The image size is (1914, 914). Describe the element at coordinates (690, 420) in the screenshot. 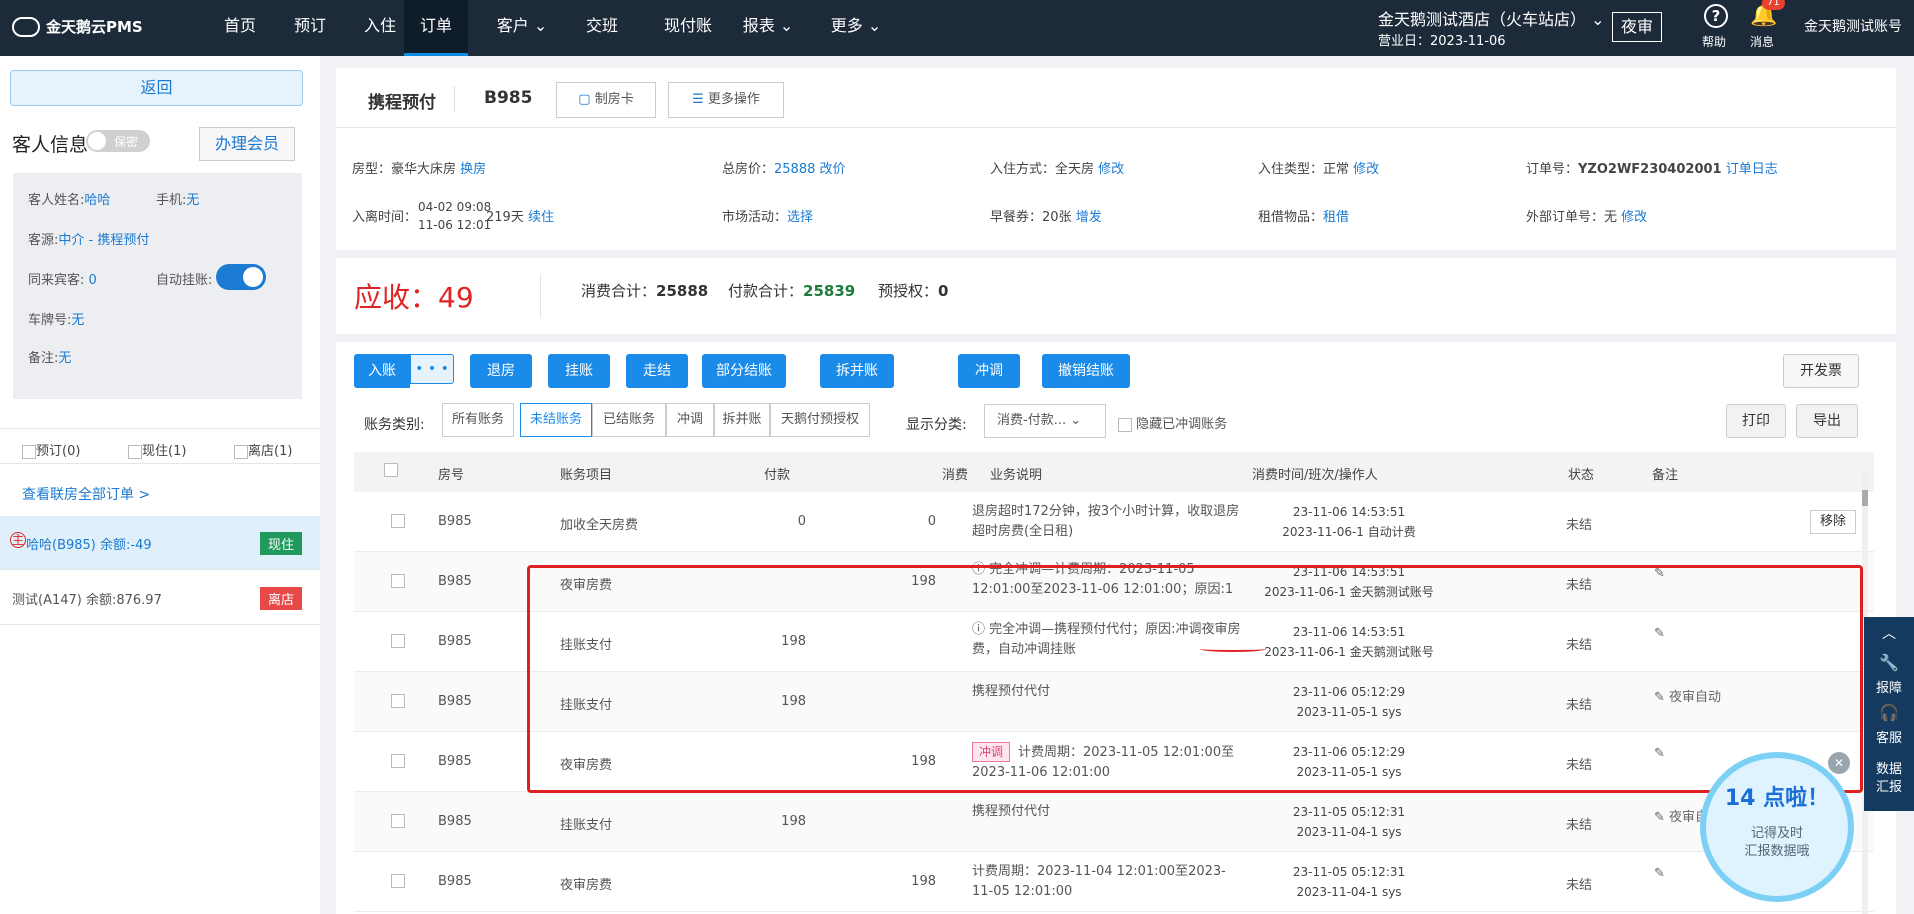

I see `billing-tab: 冲调` at that location.